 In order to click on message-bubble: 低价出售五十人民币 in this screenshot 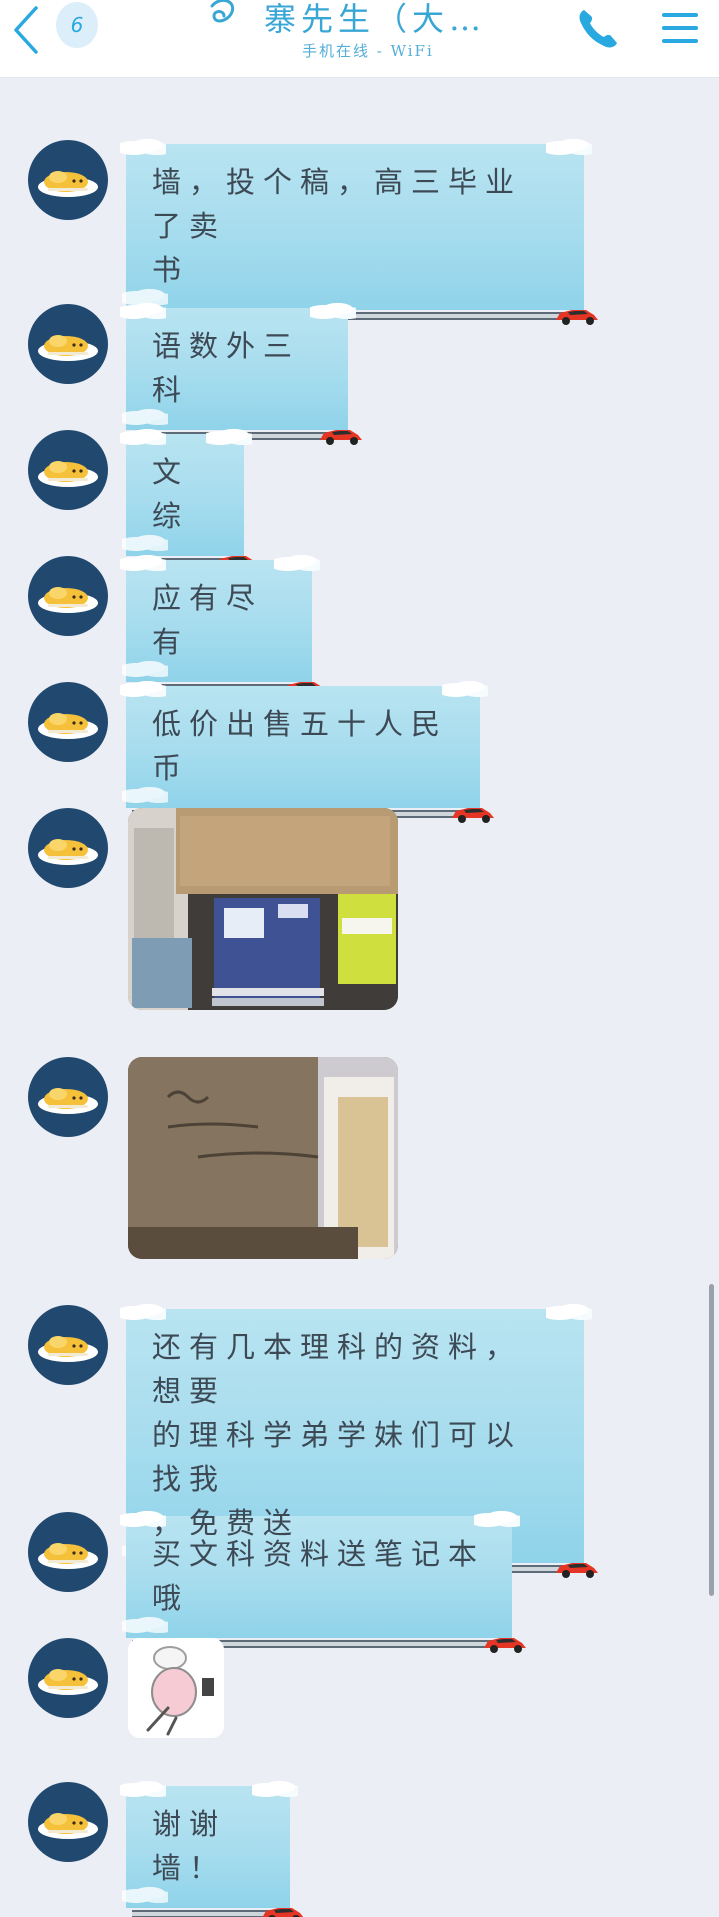, I will do `click(307, 750)`.